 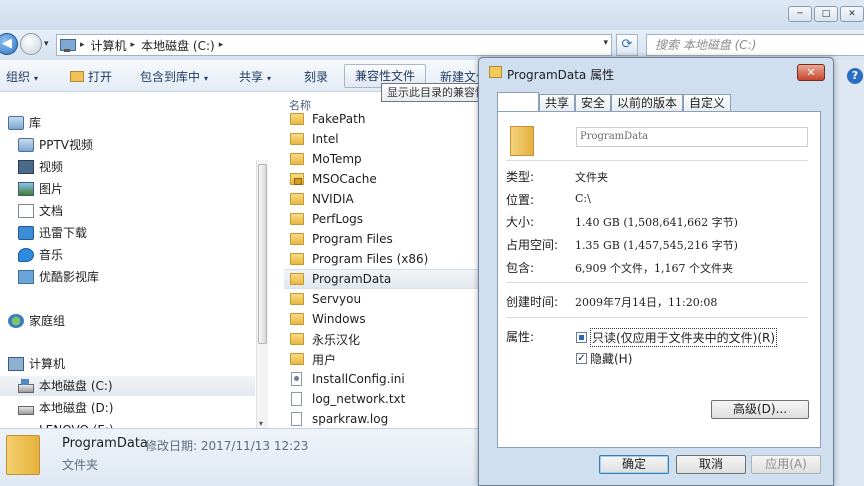 What do you see at coordinates (261, 423) in the screenshot?
I see `scroll-down-icon: ▾` at bounding box center [261, 423].